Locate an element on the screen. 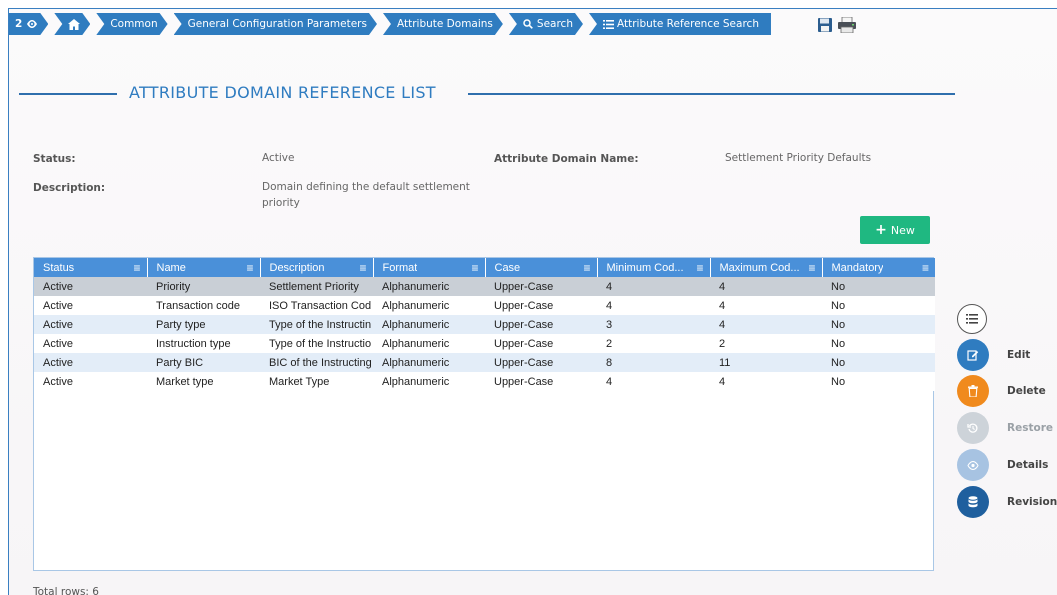 The image size is (1057, 595). breadcrumb-attribute-reference-search: Attribute Reference Search is located at coordinates (679, 24).